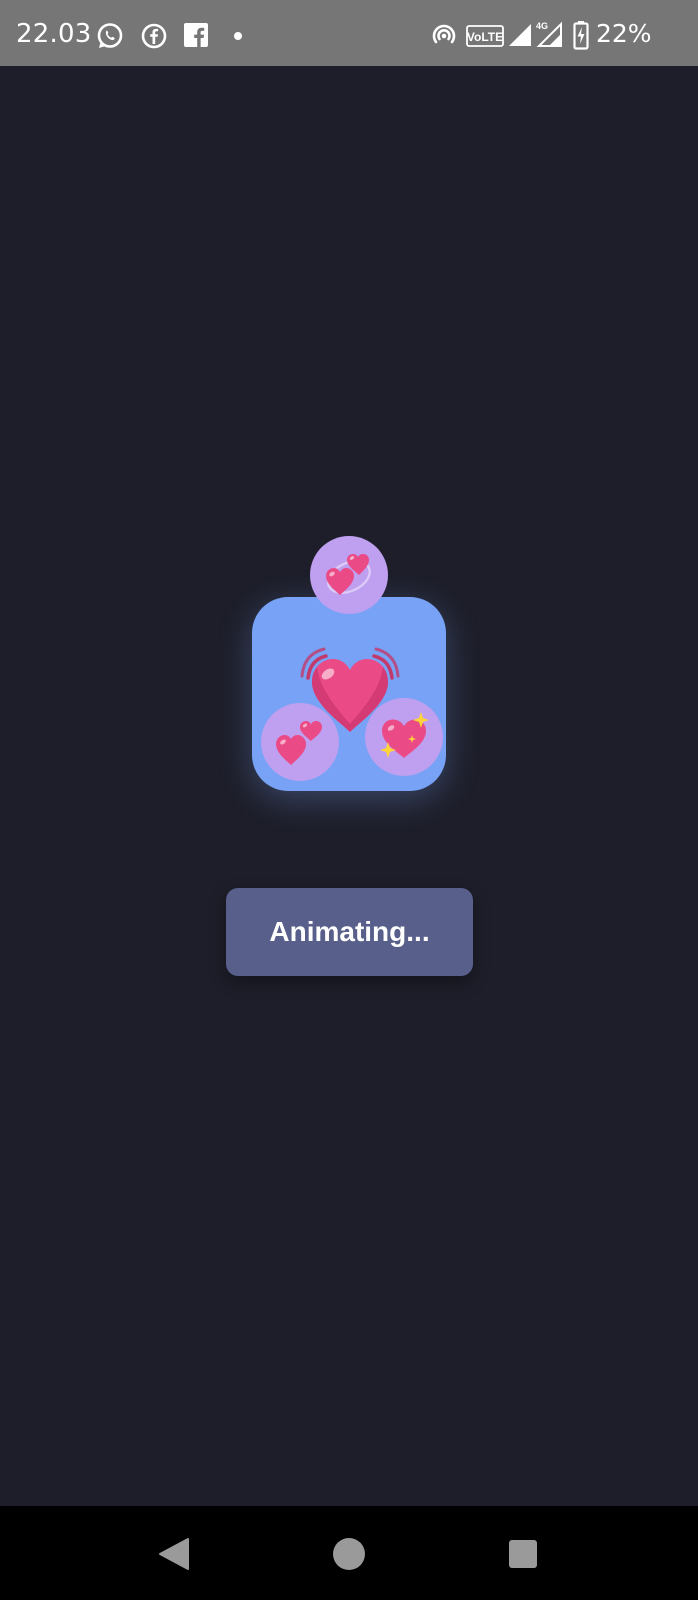  Describe the element at coordinates (154, 36) in the screenshot. I see `facebook-messenger-icon` at that location.